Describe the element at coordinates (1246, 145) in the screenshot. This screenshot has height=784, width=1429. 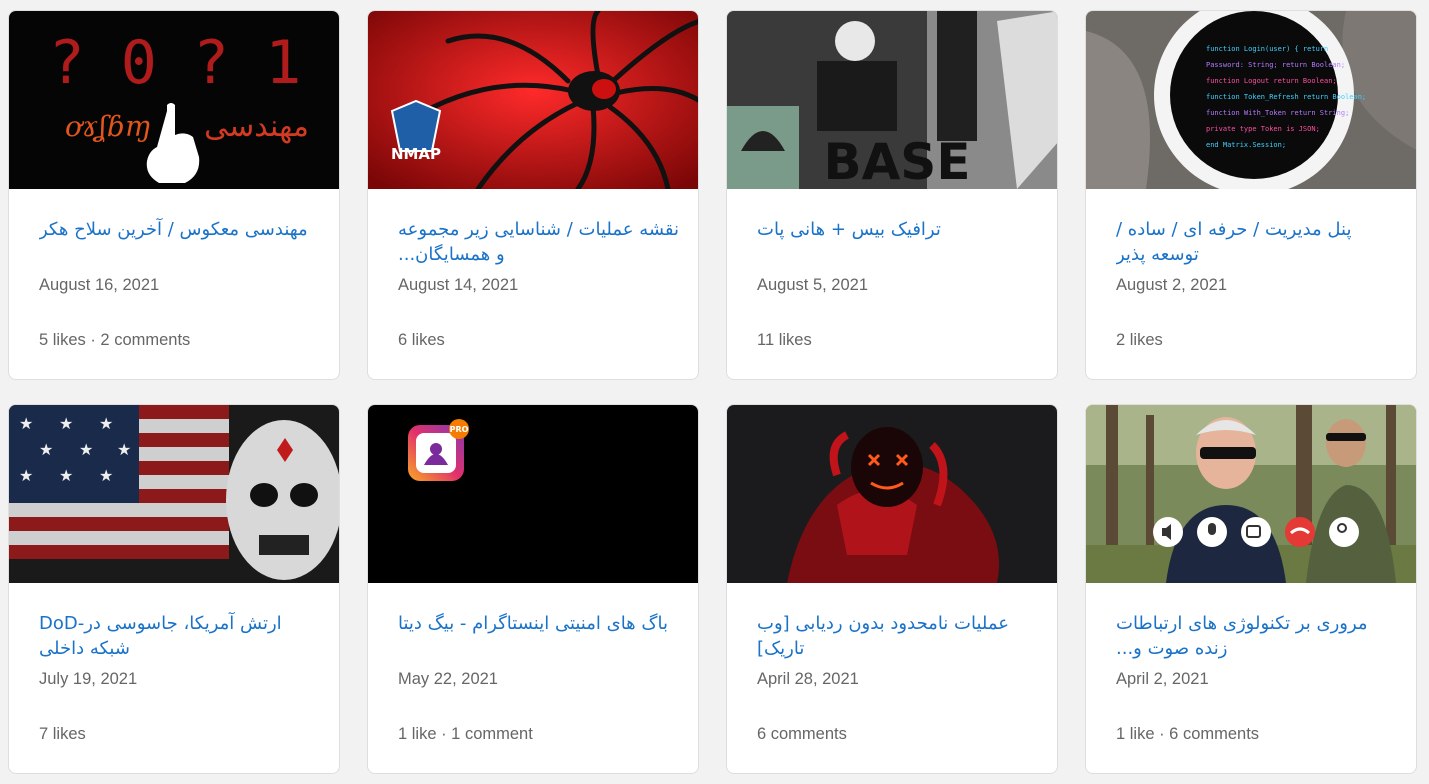
I see `svg-text: end Matrix.Session;` at that location.